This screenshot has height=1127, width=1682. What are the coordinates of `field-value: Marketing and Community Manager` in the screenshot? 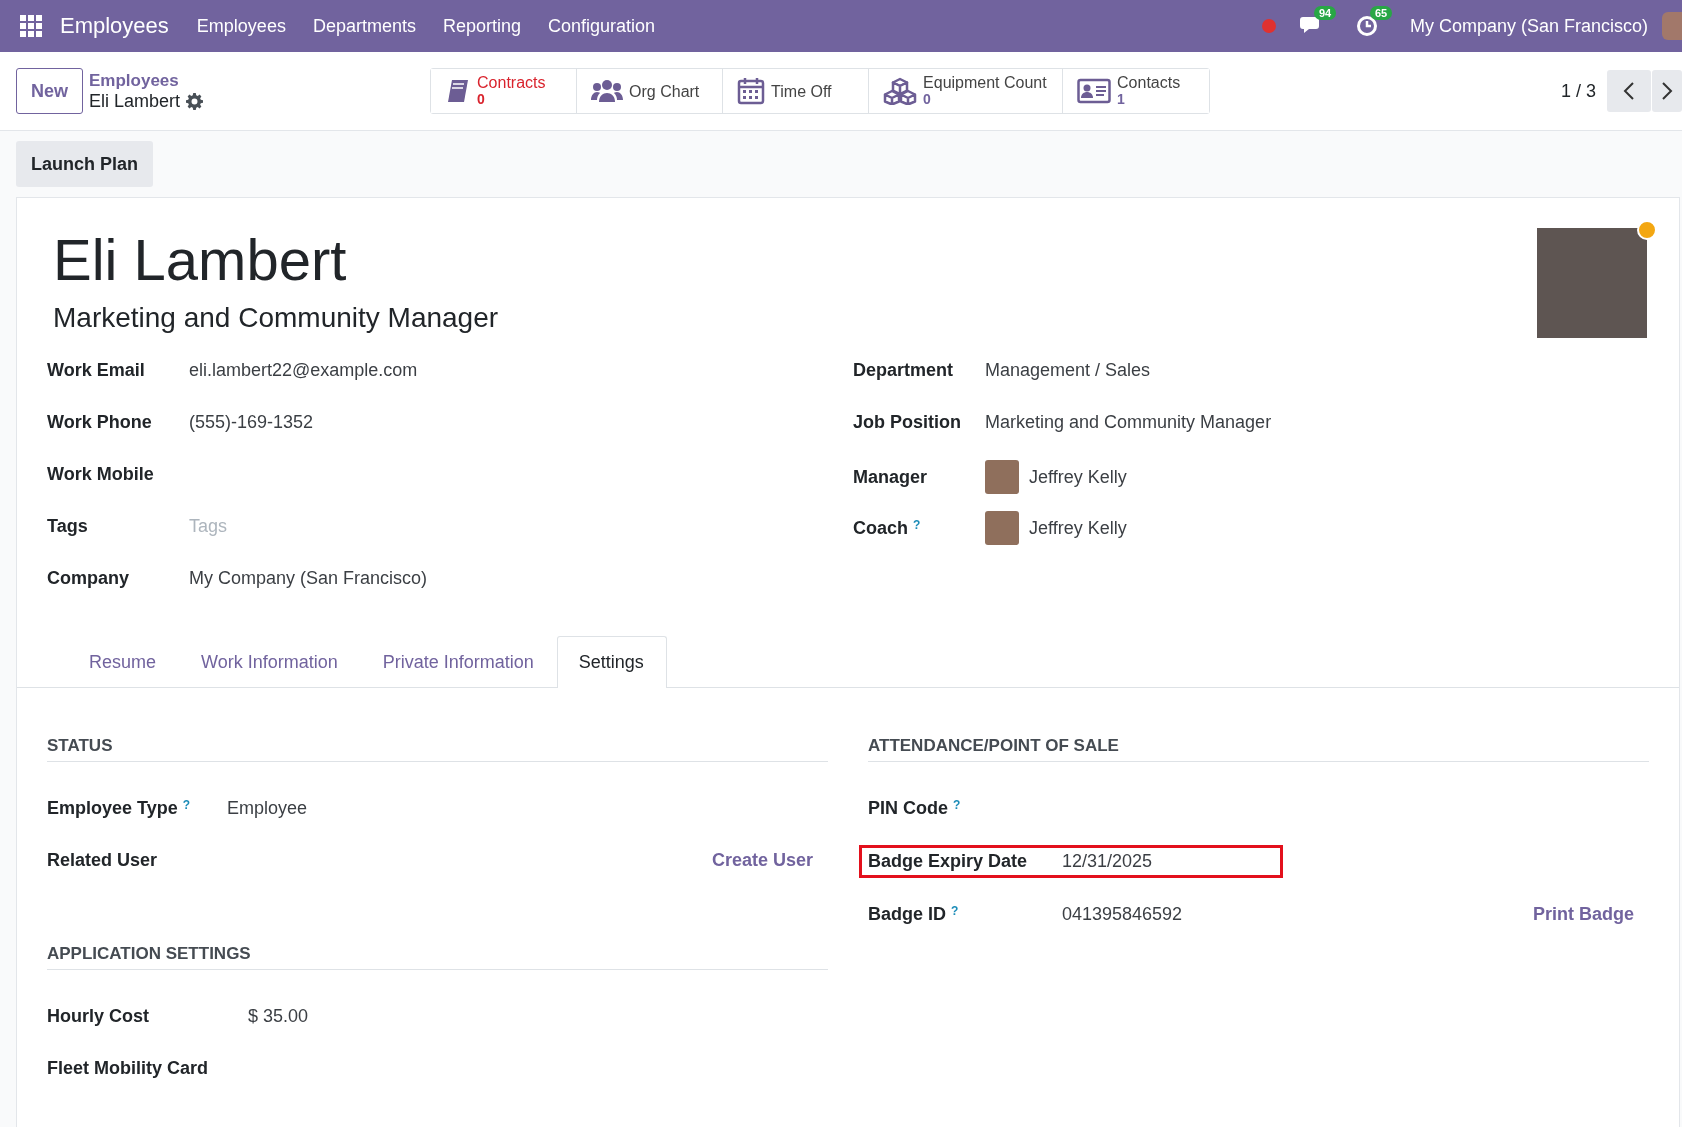 It's located at (1128, 422).